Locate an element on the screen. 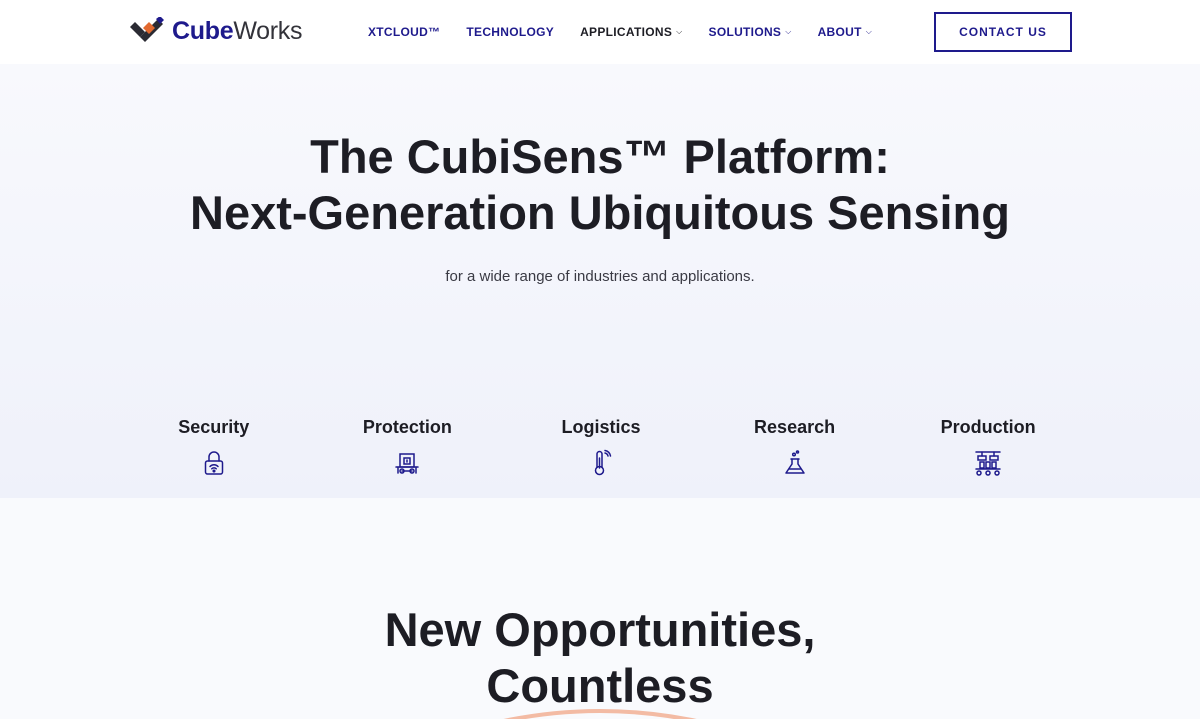 The height and width of the screenshot is (719, 1200). nav-solutions-label: SOLUTIONS is located at coordinates (745, 32).